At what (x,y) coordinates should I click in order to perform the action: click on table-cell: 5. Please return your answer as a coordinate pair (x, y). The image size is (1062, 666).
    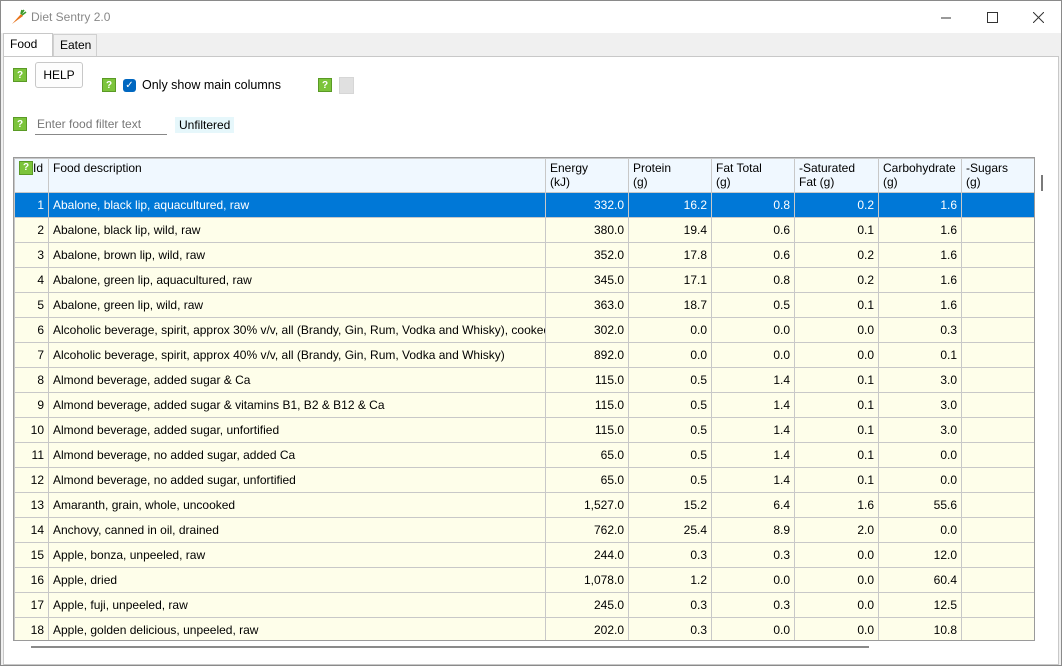
    Looking at the image, I should click on (31, 305).